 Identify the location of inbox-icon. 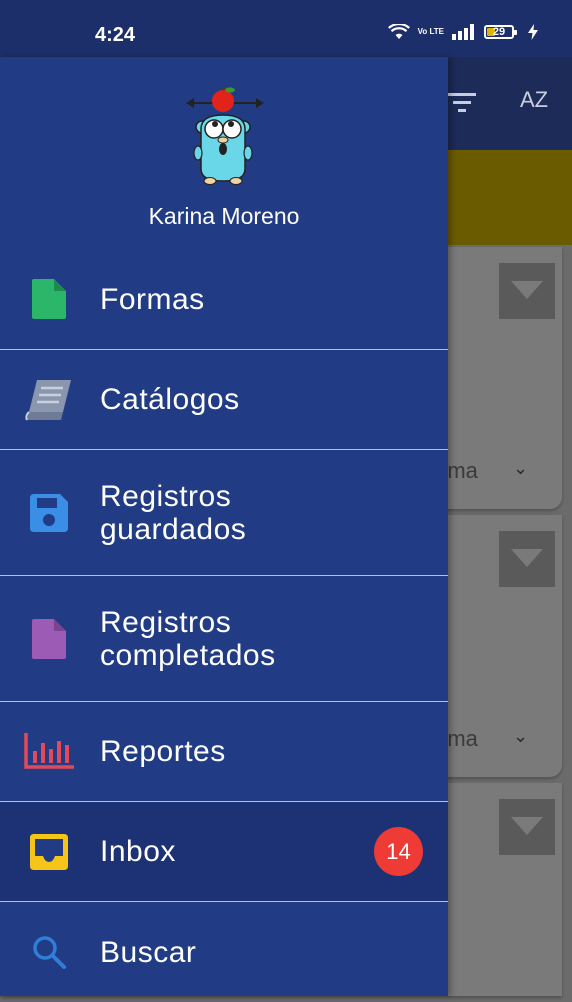
(49, 851).